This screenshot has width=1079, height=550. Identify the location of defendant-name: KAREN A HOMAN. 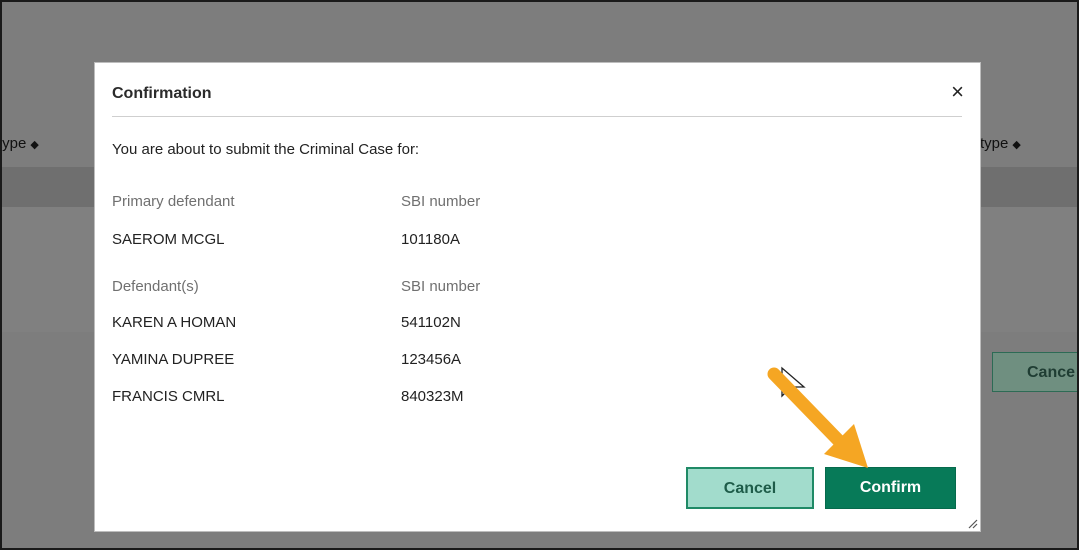
(174, 322).